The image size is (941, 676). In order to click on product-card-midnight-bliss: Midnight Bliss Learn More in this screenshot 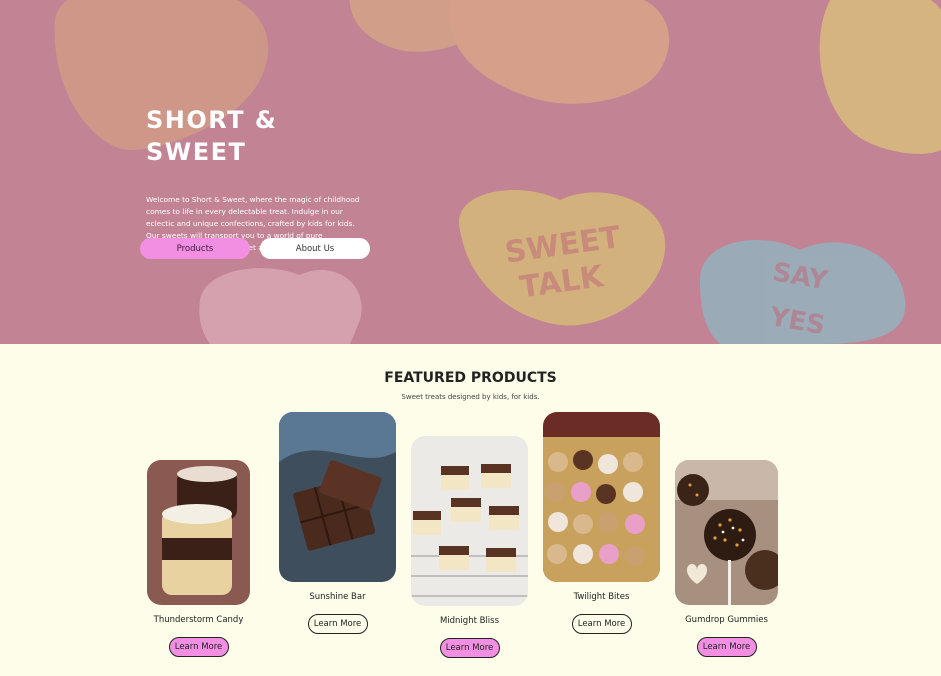, I will do `click(469, 547)`.